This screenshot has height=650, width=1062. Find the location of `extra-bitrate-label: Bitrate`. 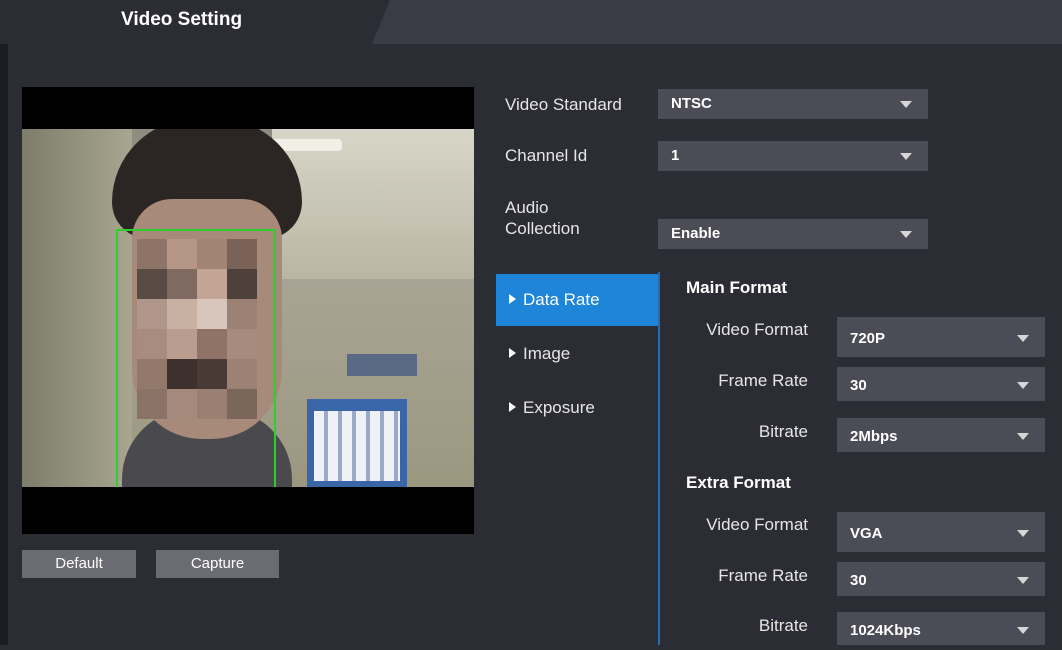

extra-bitrate-label: Bitrate is located at coordinates (783, 625).